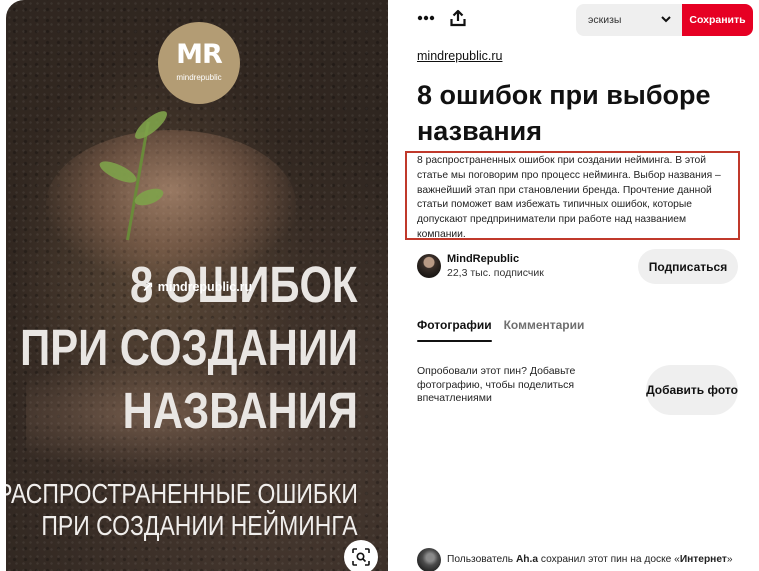  Describe the element at coordinates (454, 330) in the screenshot. I see `tab-photos: Фотографии` at that location.